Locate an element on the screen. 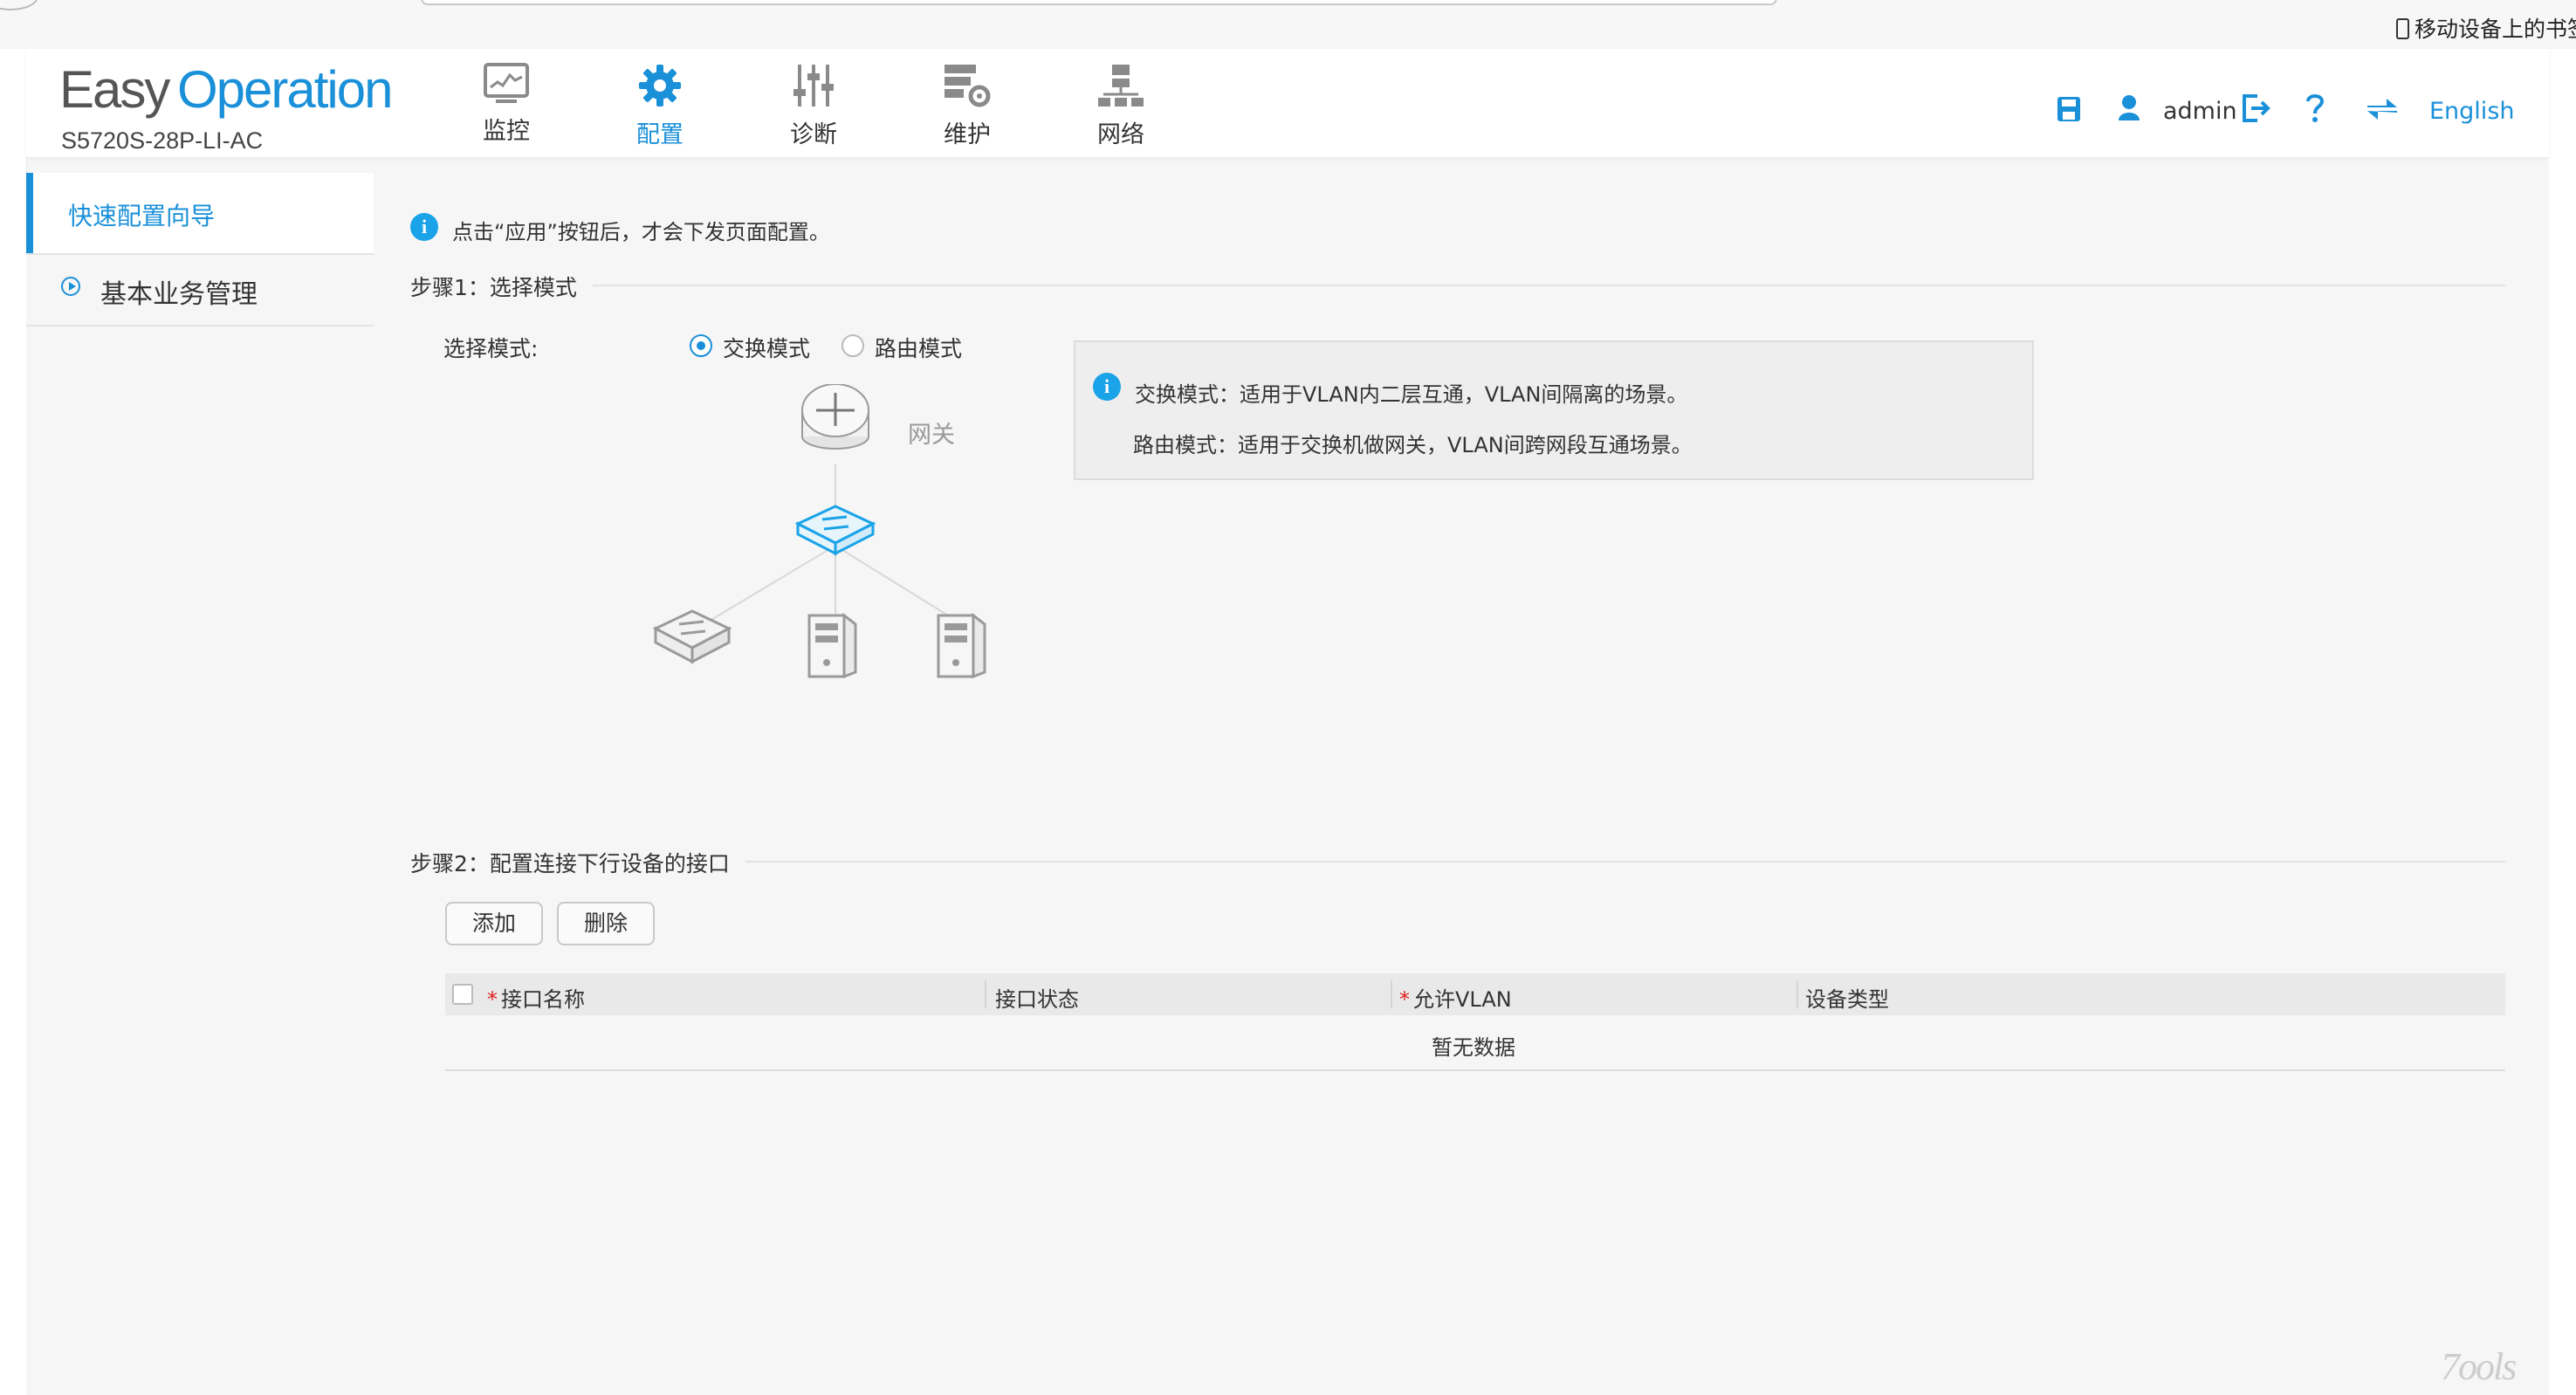 The width and height of the screenshot is (2576, 1395). topology-diagram is located at coordinates (819, 531).